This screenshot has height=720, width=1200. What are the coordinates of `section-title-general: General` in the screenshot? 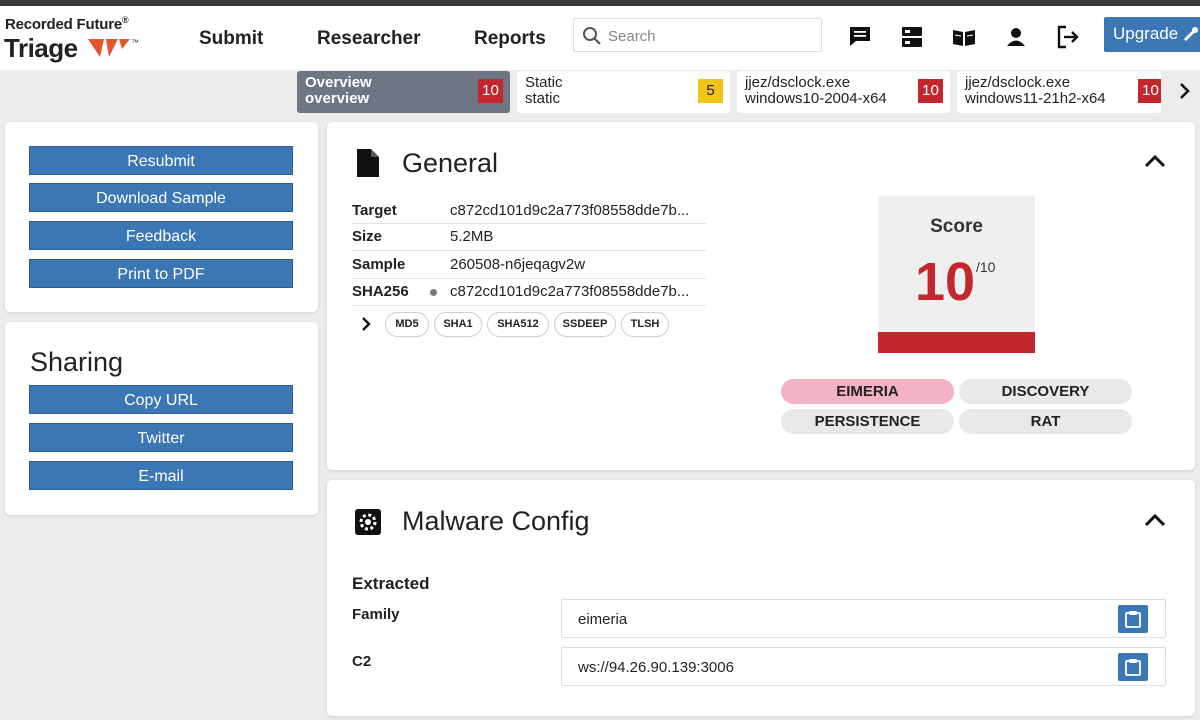 It's located at (450, 163).